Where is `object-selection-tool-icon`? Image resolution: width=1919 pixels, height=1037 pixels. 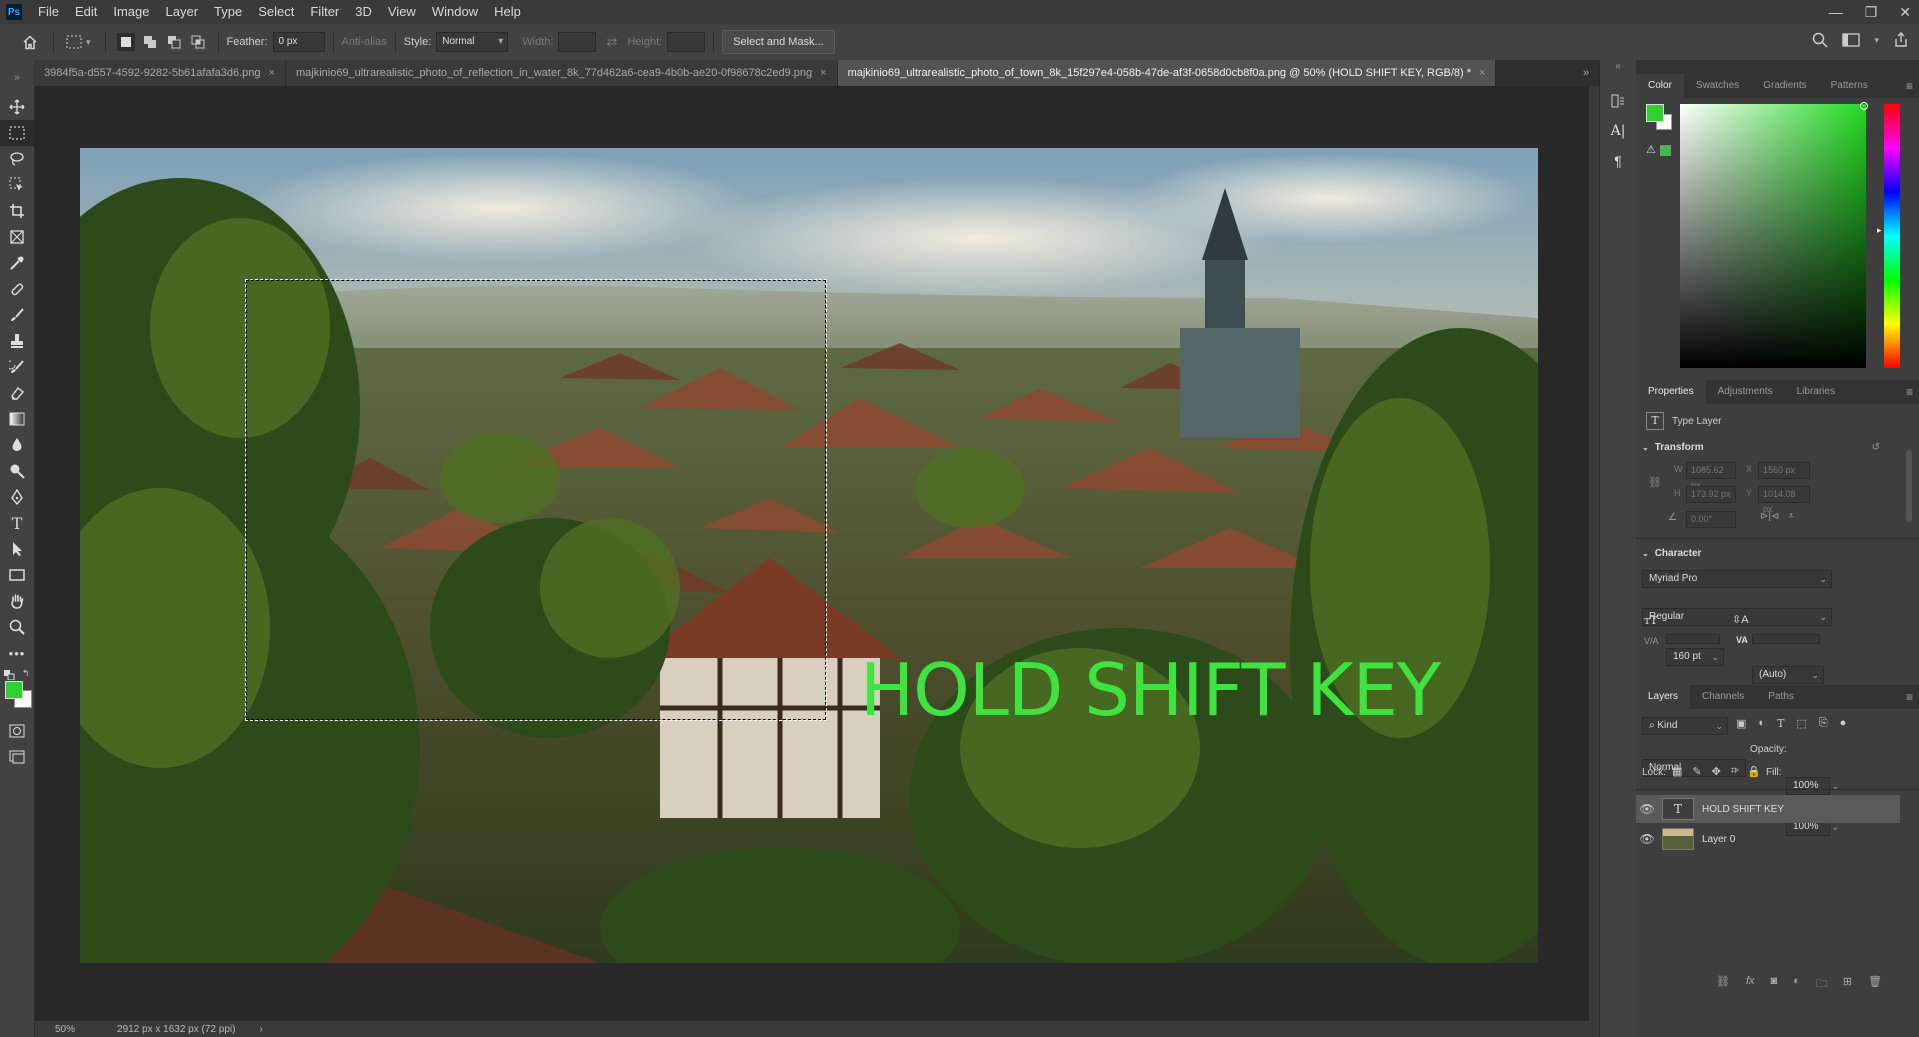
object-selection-tool-icon is located at coordinates (17, 185).